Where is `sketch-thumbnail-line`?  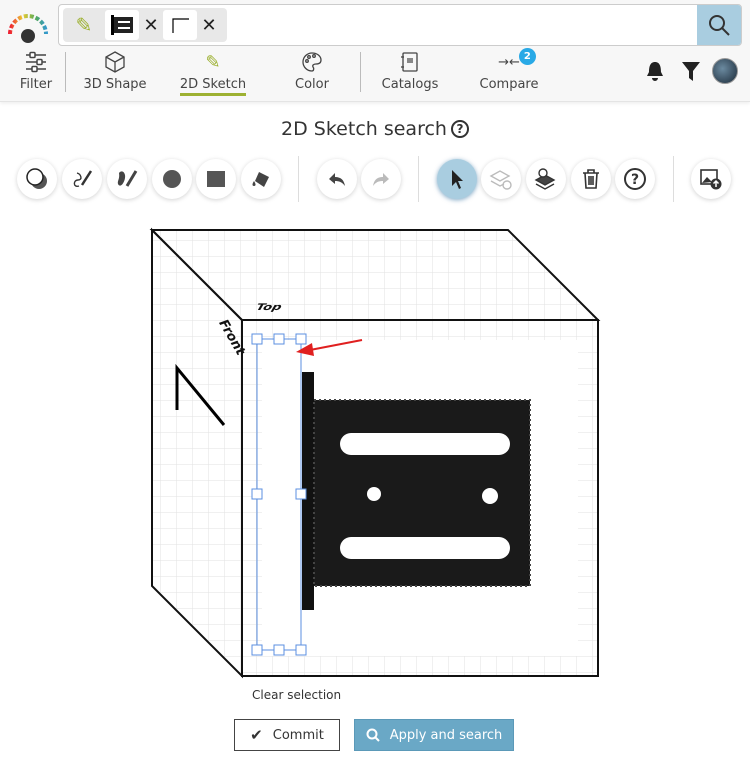
sketch-thumbnail-line is located at coordinates (180, 25).